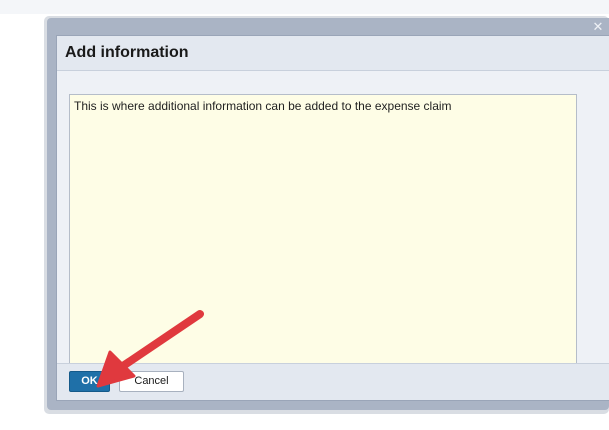  Describe the element at coordinates (333, 381) in the screenshot. I see `dialog-footer: OK Cancel` at that location.